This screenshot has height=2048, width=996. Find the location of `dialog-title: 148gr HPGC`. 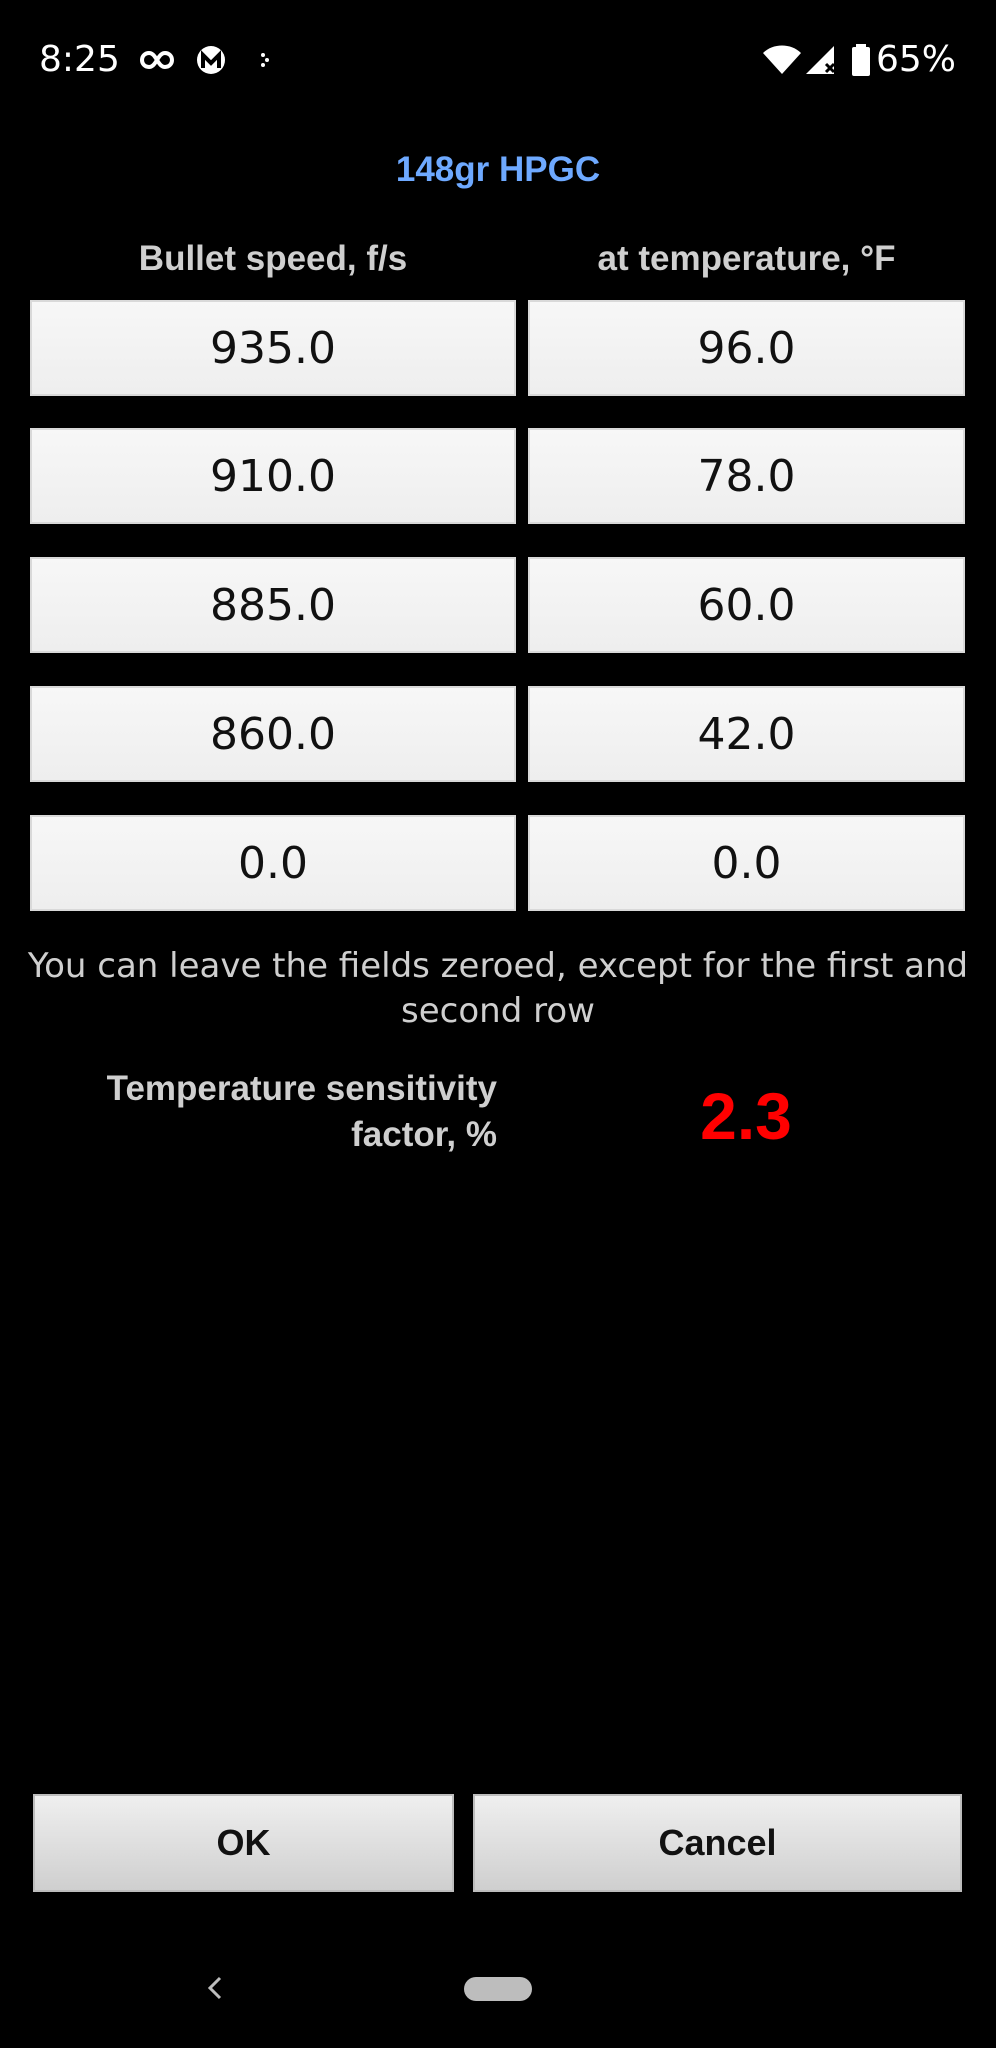

dialog-title: 148gr HPGC is located at coordinates (498, 169).